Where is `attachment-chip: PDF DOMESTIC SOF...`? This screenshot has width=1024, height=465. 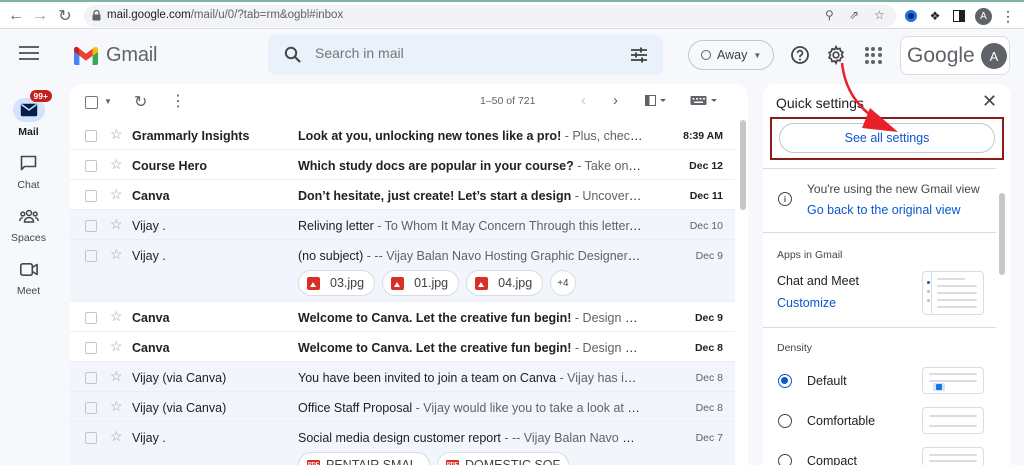
attachment-chip: PDF DOMESTIC SOF... is located at coordinates (503, 458).